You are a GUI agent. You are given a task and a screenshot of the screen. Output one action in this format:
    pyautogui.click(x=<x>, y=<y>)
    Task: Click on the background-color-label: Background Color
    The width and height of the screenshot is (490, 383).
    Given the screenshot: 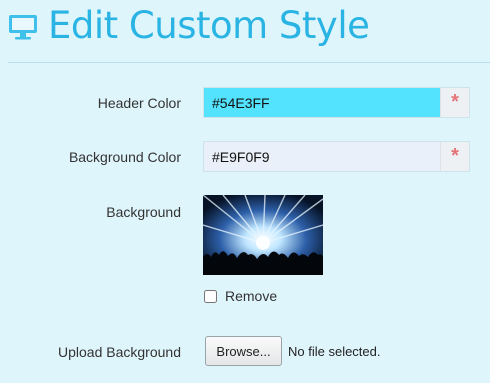 What is the action you would take?
    pyautogui.click(x=124, y=157)
    